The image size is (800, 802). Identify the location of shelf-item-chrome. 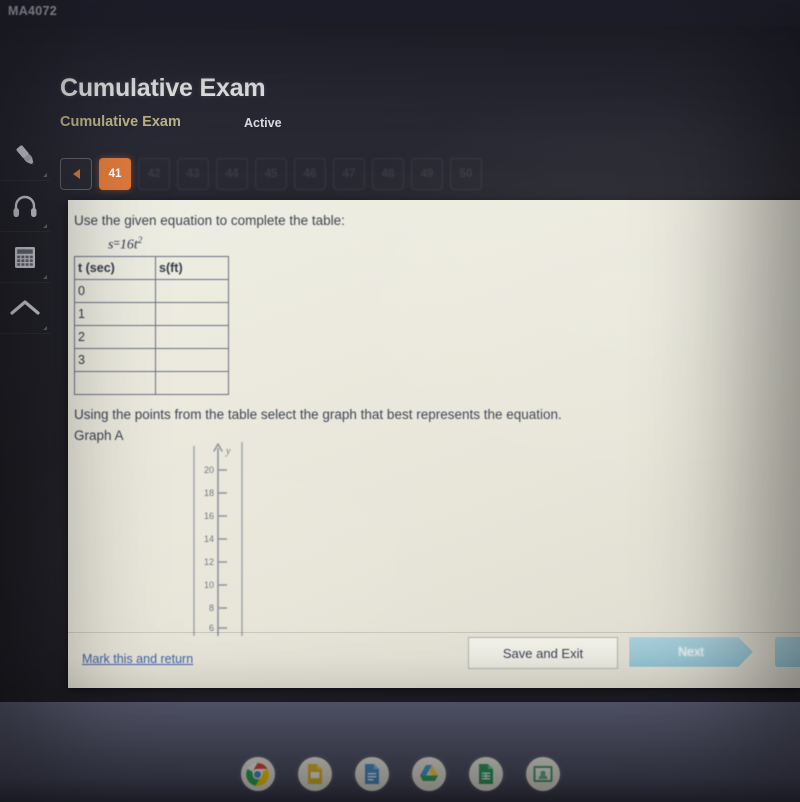
(257, 774).